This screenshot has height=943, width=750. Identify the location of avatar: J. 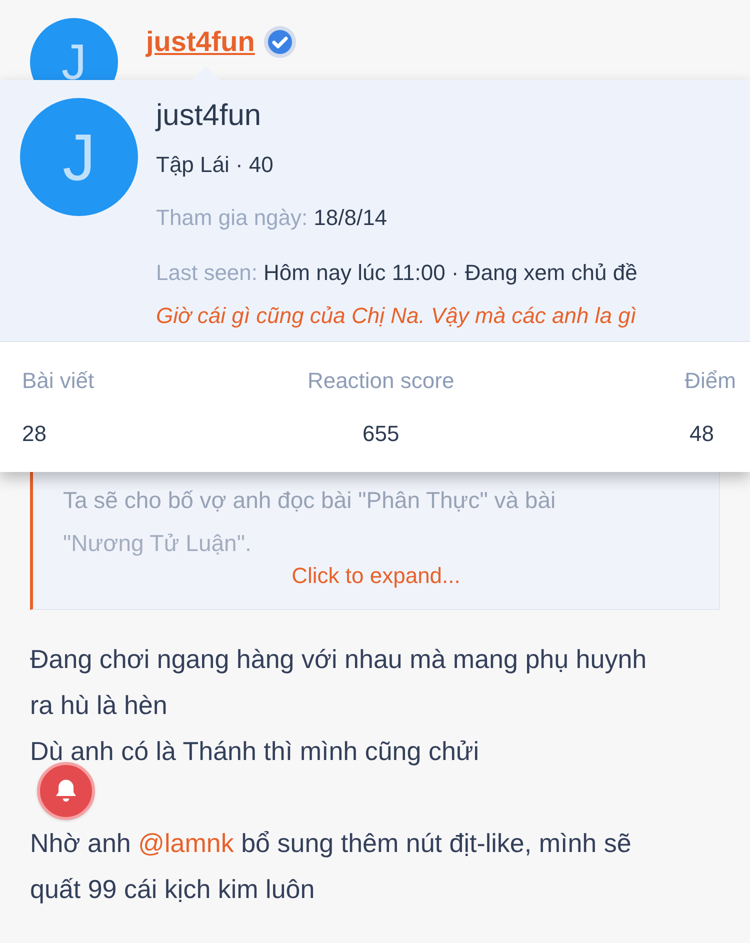
(79, 157).